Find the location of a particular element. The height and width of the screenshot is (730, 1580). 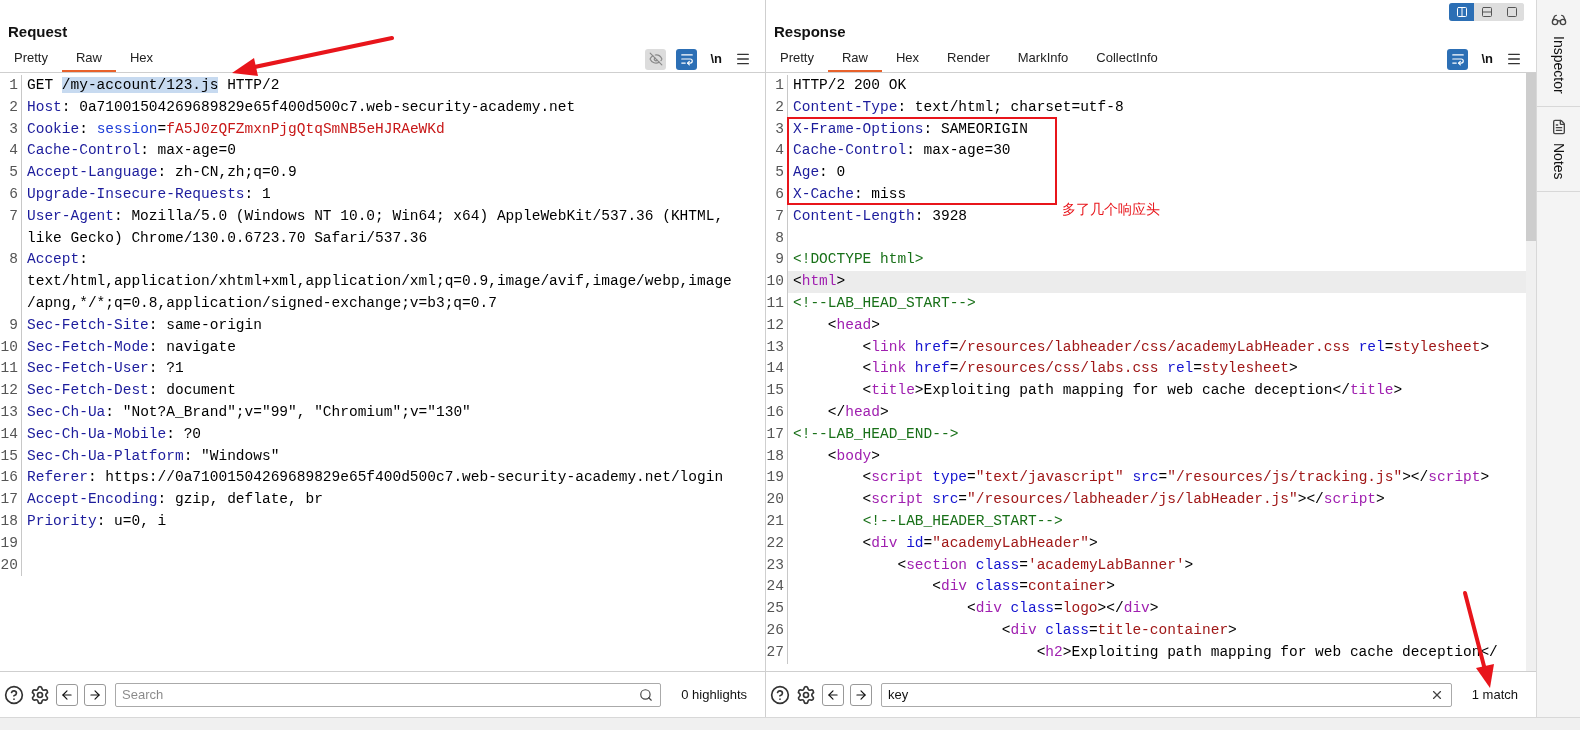

code-line: Upgrade-Insecure-Requests: 1 is located at coordinates (148, 194).